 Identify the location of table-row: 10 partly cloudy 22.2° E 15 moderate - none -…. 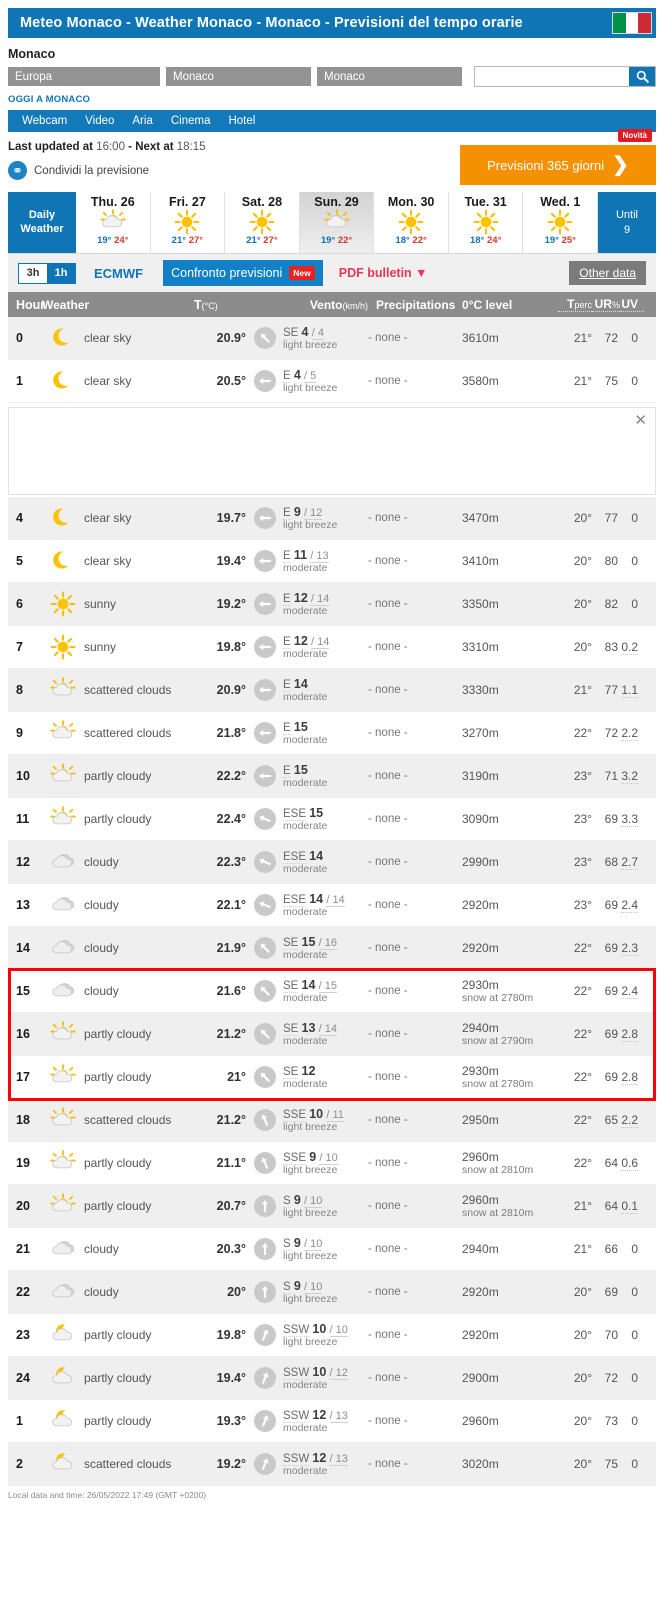
(332, 776).